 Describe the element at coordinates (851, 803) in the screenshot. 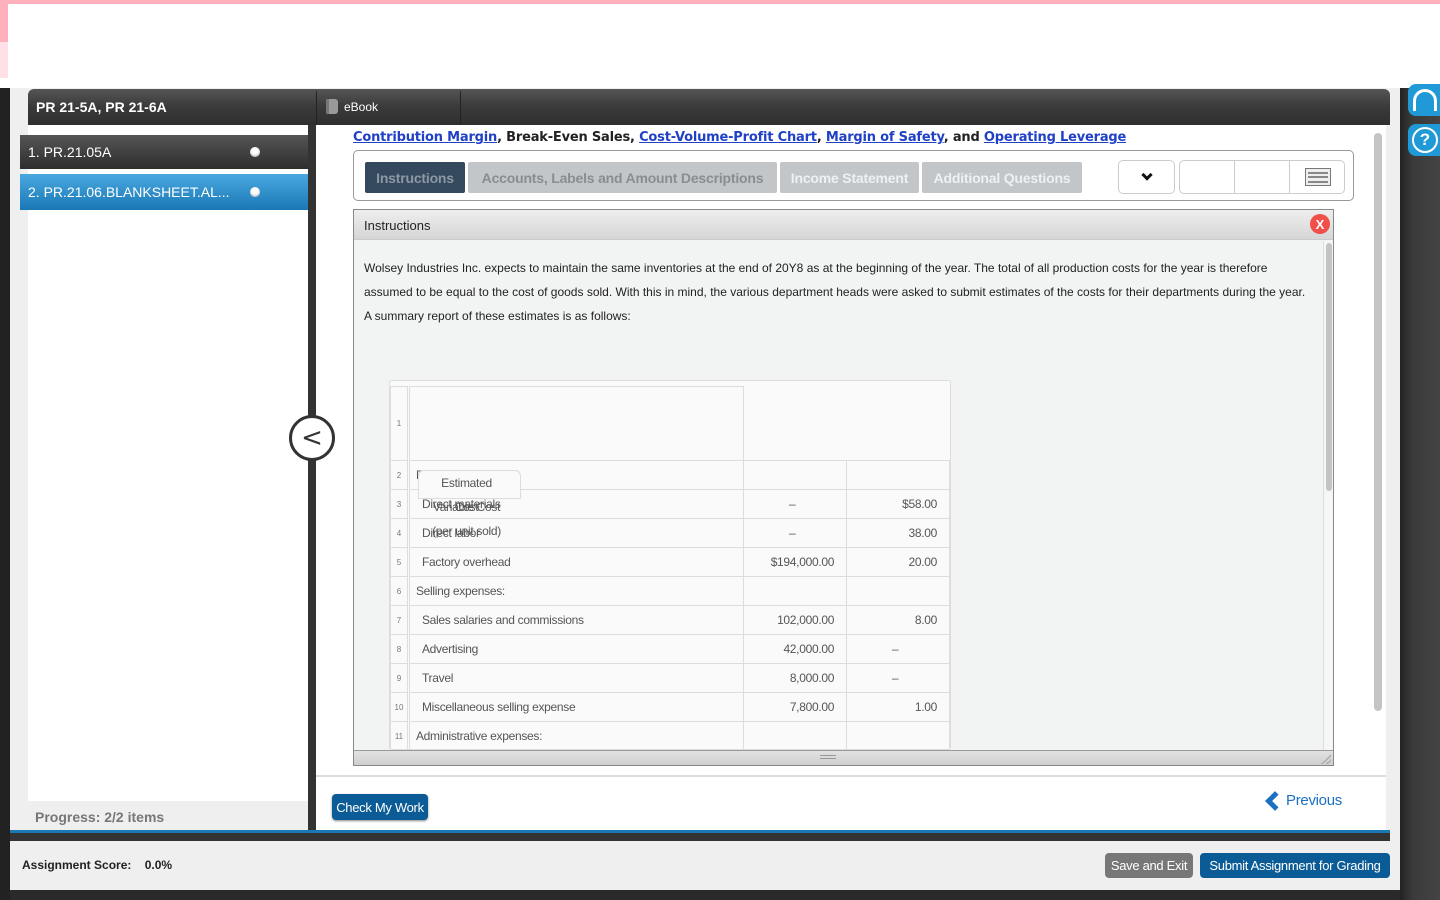

I see `main-footer` at that location.